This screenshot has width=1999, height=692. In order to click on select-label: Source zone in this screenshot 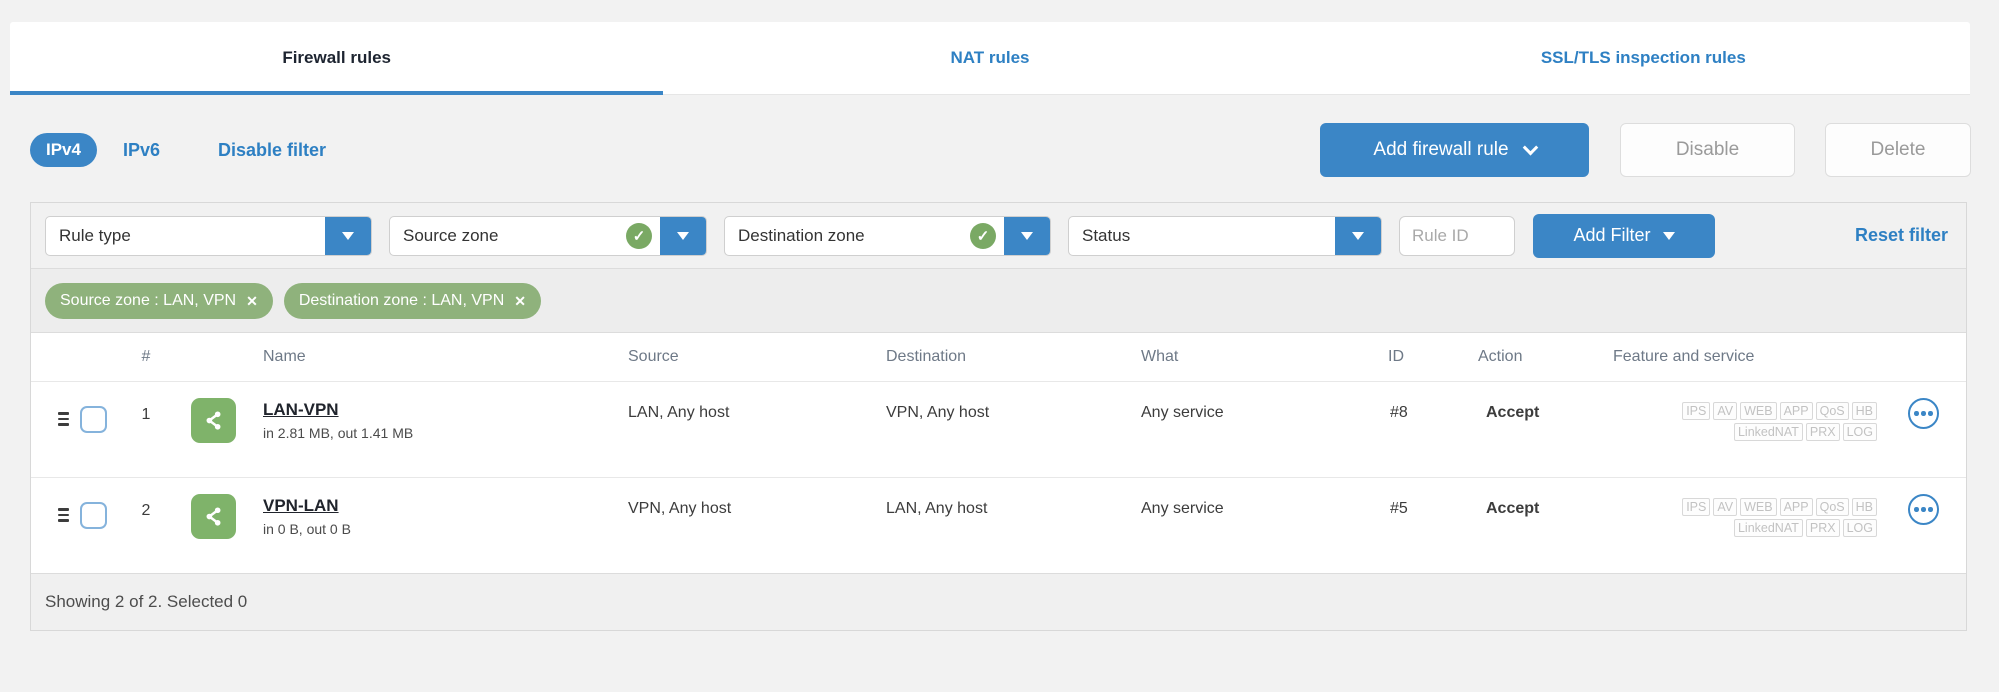, I will do `click(451, 235)`.